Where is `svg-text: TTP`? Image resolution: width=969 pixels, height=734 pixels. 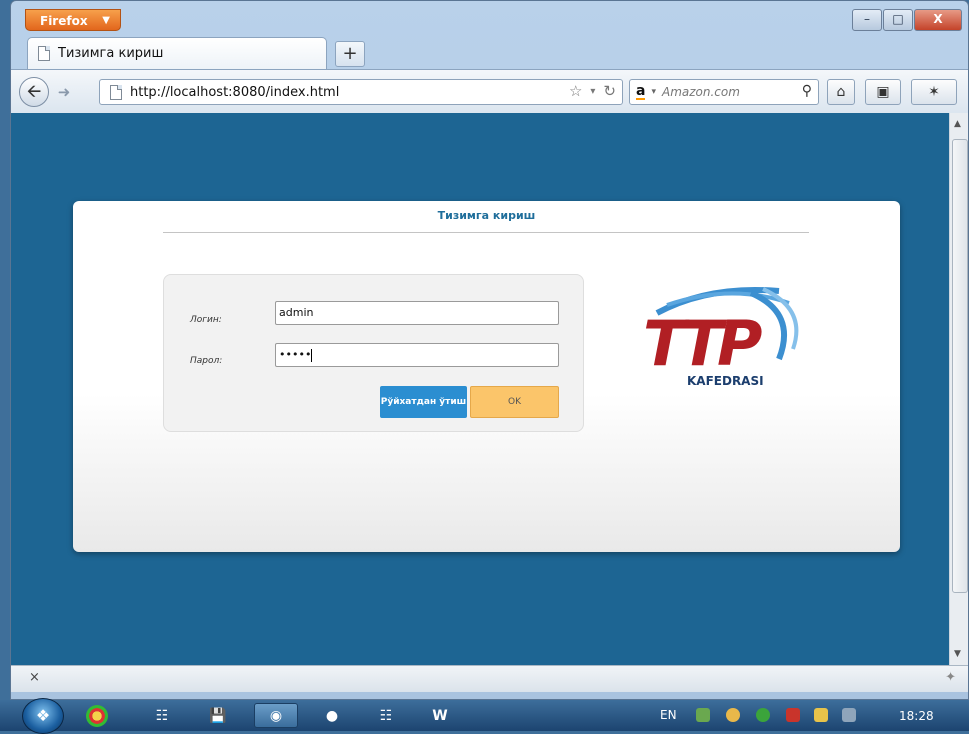 svg-text: TTP is located at coordinates (702, 343).